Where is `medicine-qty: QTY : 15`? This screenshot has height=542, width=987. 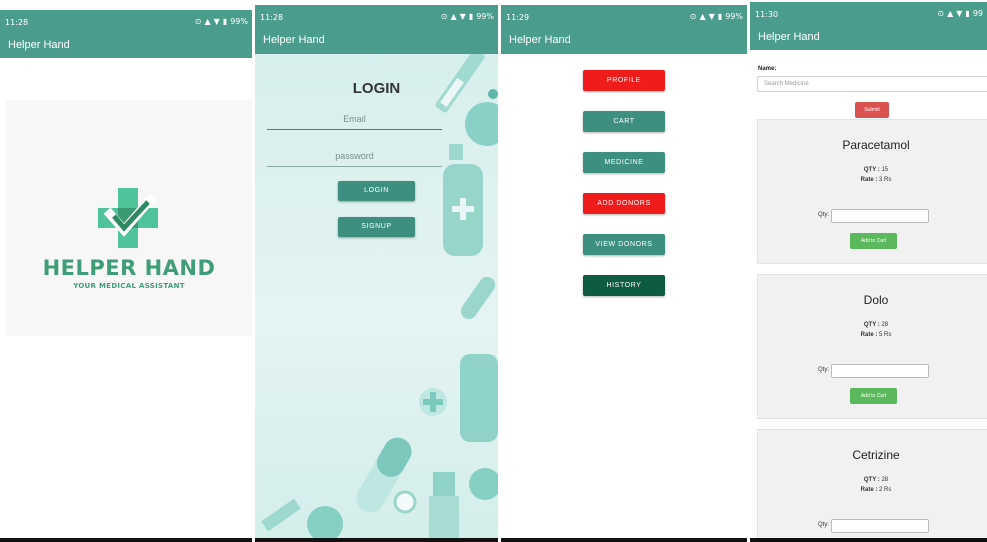
medicine-qty: QTY : 15 is located at coordinates (872, 170).